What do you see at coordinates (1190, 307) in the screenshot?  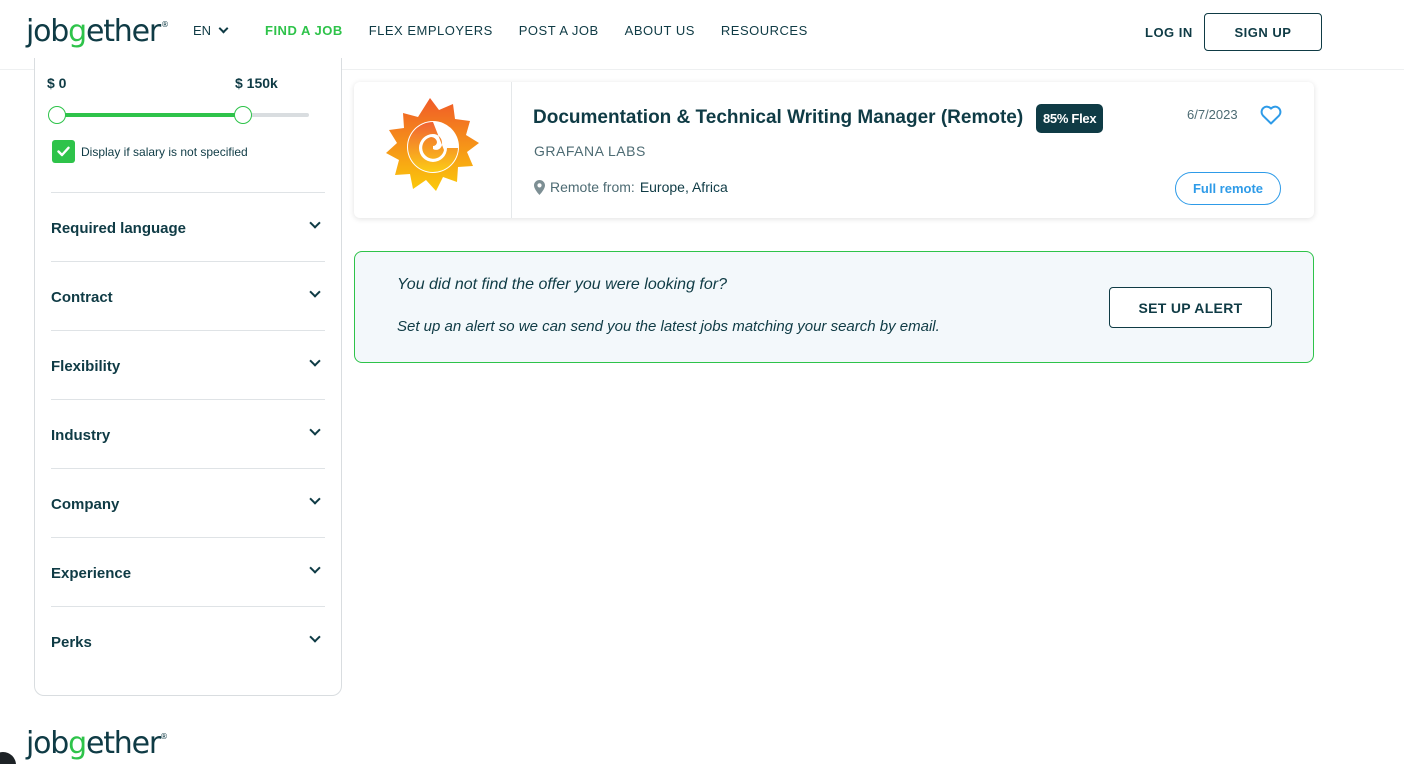 I see `set-up-alert-button: SET UP ALERT` at bounding box center [1190, 307].